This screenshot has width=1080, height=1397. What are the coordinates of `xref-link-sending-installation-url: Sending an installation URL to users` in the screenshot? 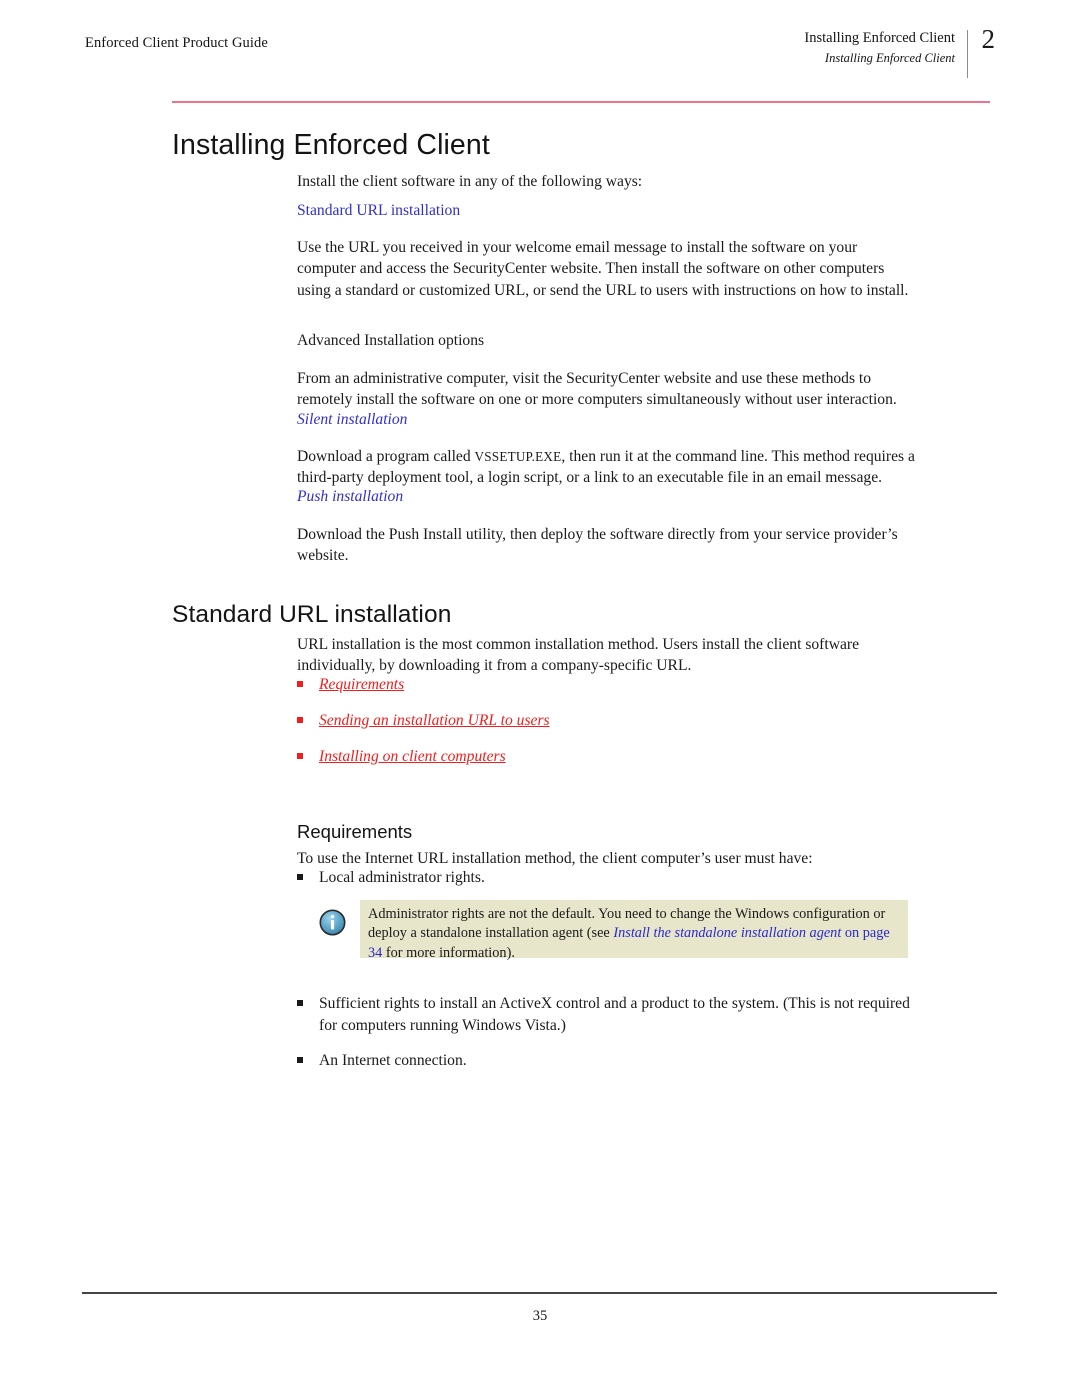 It's located at (609, 721).